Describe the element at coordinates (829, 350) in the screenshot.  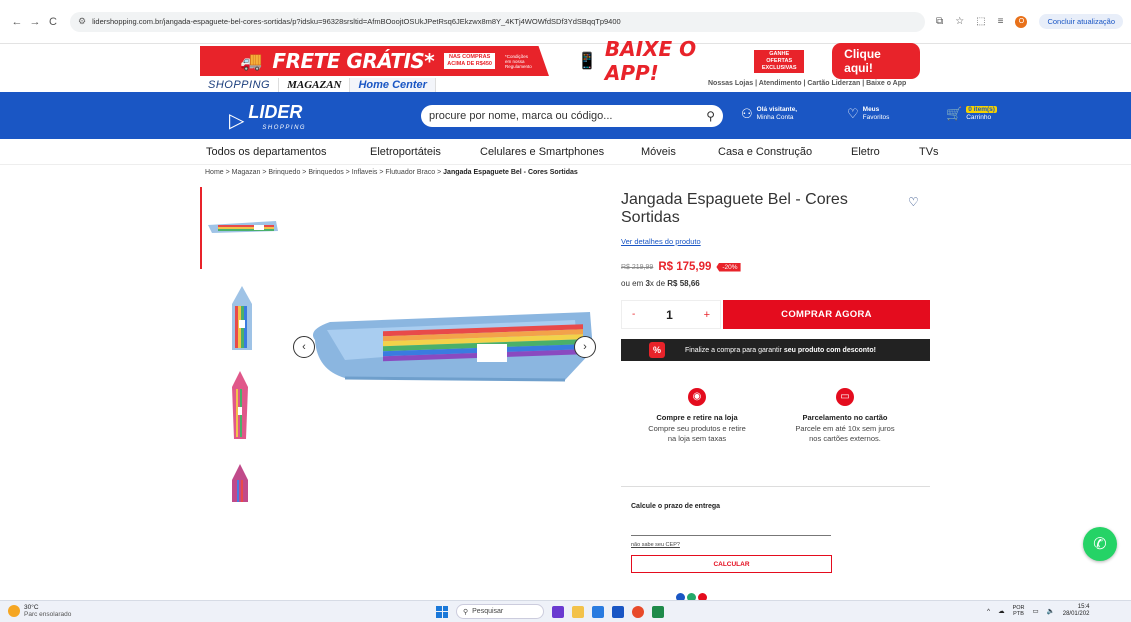
I see `promo-text-b: seu produto com desconto!` at that location.